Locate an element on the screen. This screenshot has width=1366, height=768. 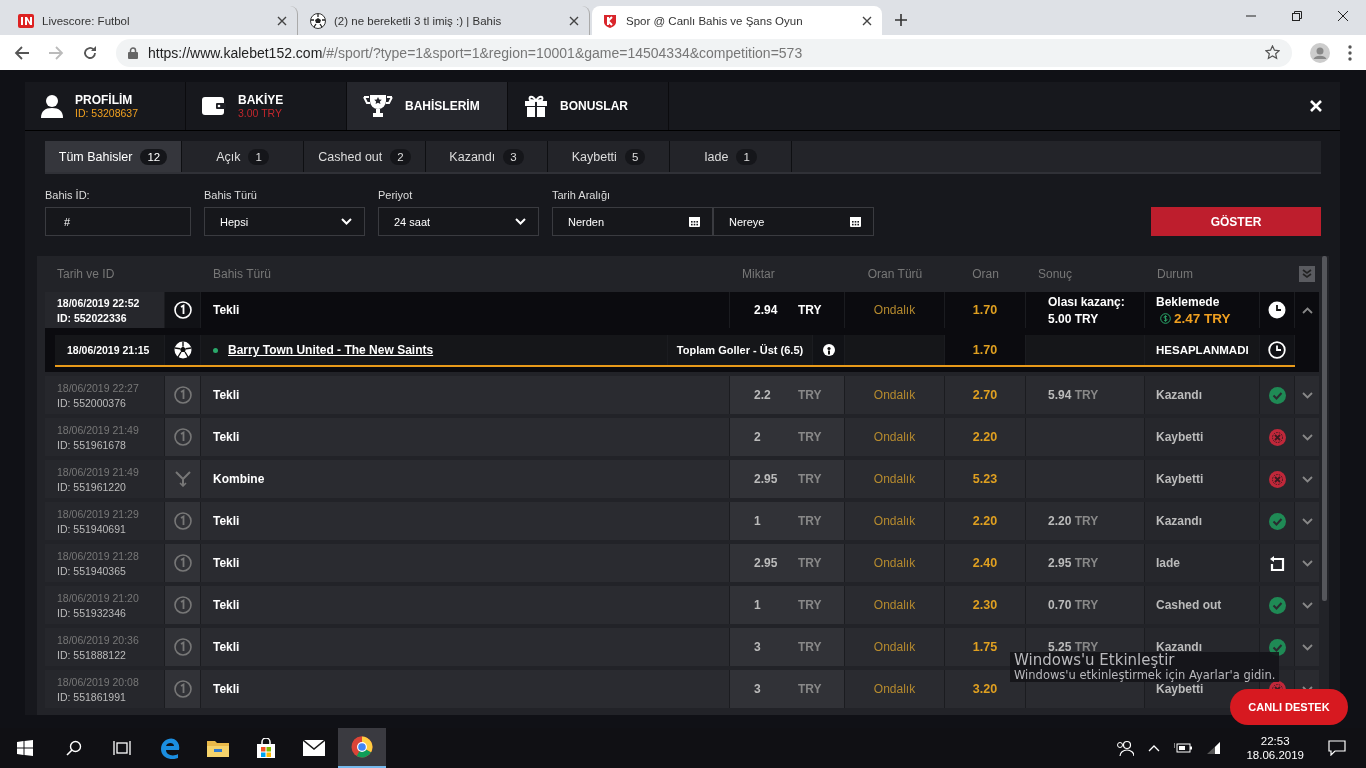
bet-id: ID: 551940365 is located at coordinates (91, 570).